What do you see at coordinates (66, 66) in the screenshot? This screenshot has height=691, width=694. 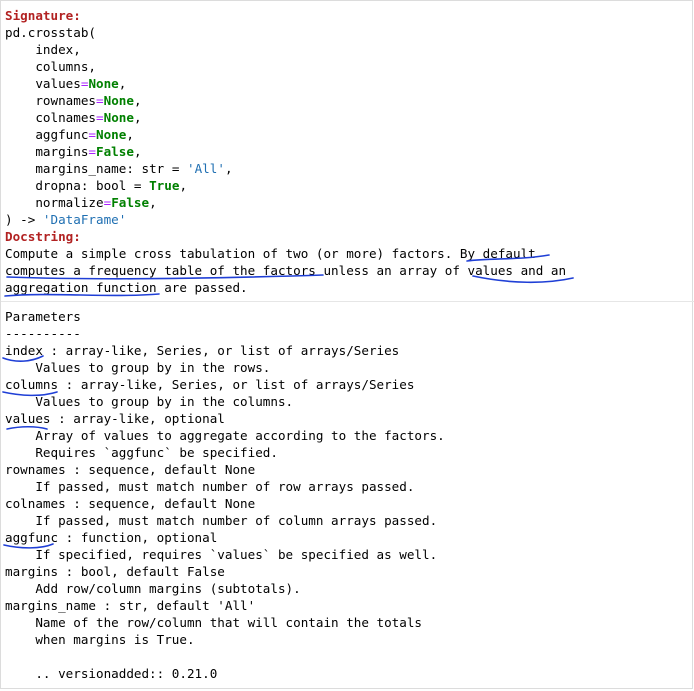 I see `signature-param: columns,` at bounding box center [66, 66].